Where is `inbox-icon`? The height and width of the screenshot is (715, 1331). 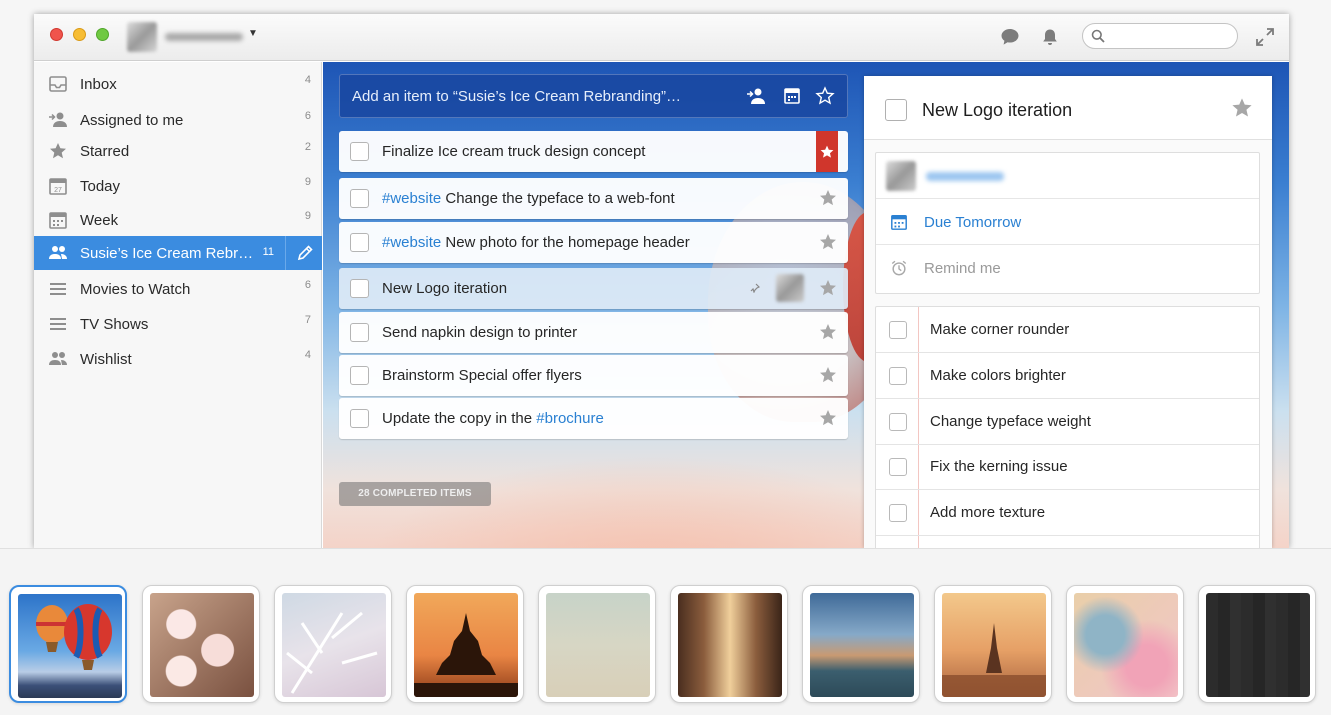 inbox-icon is located at coordinates (58, 84).